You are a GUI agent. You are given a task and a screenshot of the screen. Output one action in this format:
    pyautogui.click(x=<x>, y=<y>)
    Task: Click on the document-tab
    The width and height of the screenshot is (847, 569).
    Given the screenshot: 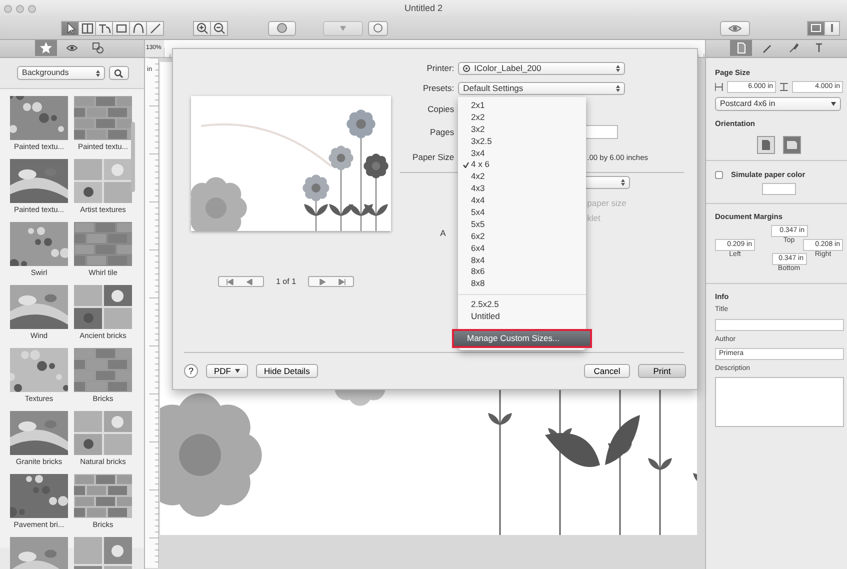 What is the action you would take?
    pyautogui.click(x=741, y=48)
    